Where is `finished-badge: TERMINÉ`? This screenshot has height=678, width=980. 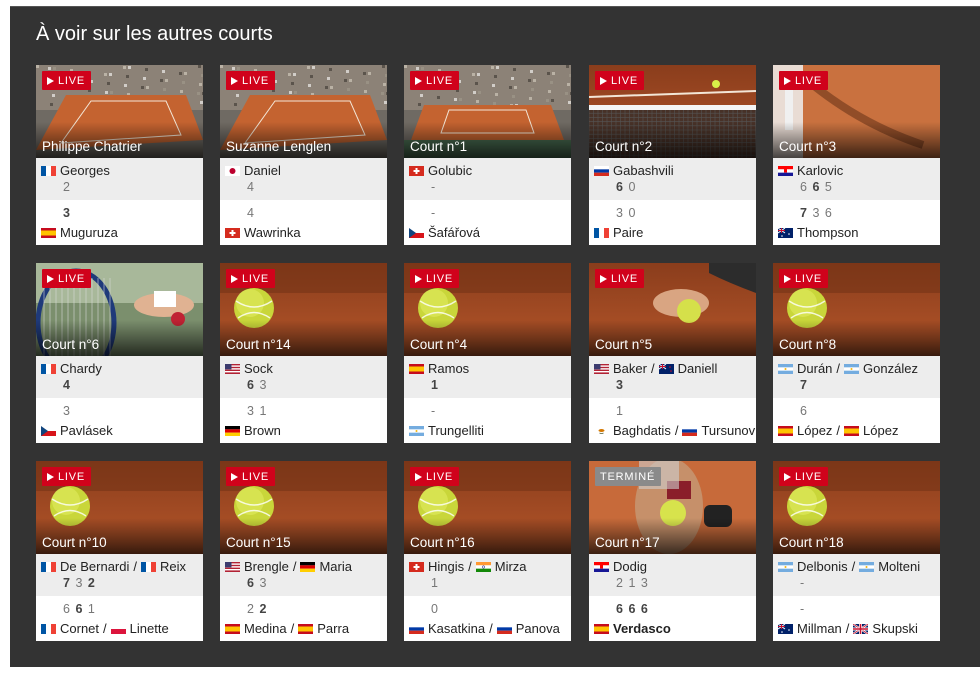 finished-badge: TERMINÉ is located at coordinates (628, 476).